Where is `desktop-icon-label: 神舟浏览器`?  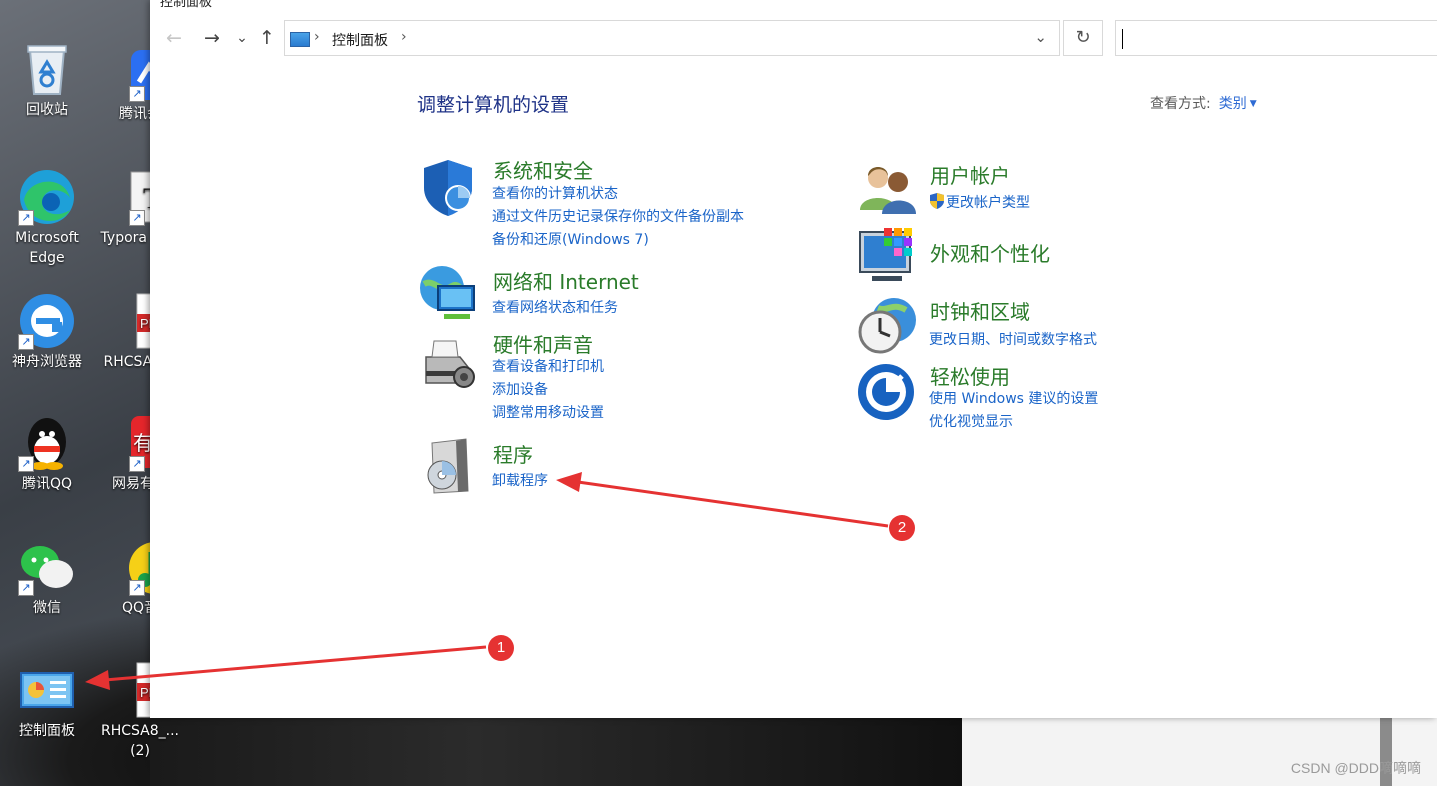 desktop-icon-label: 神舟浏览器 is located at coordinates (47, 362).